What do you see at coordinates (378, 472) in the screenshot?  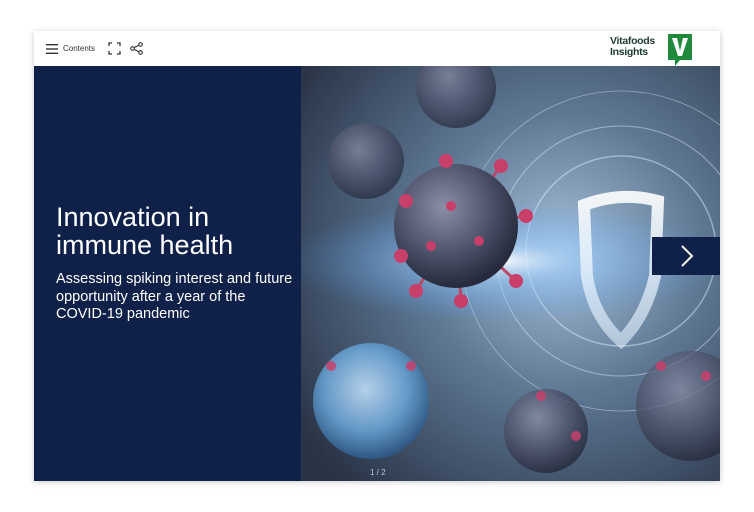 I see `page-indicator: 1 / 2` at bounding box center [378, 472].